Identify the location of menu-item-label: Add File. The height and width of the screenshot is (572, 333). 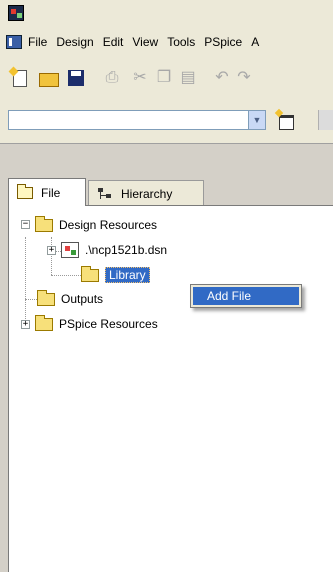
(229, 296).